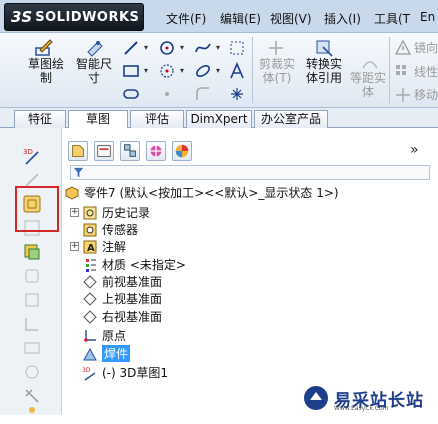 The width and height of the screenshot is (438, 424). What do you see at coordinates (40, 119) in the screenshot?
I see `tab-features: 特征` at bounding box center [40, 119].